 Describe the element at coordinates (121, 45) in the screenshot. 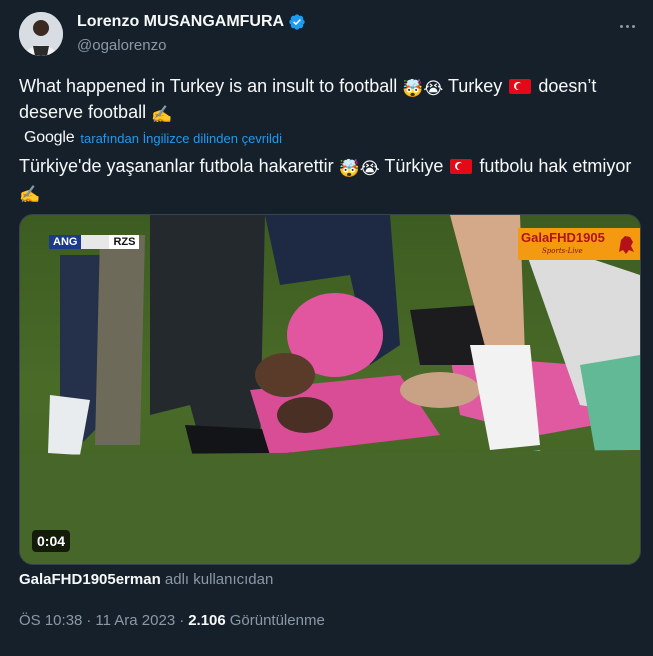

I see `author-handle: @ogalorenzo` at that location.